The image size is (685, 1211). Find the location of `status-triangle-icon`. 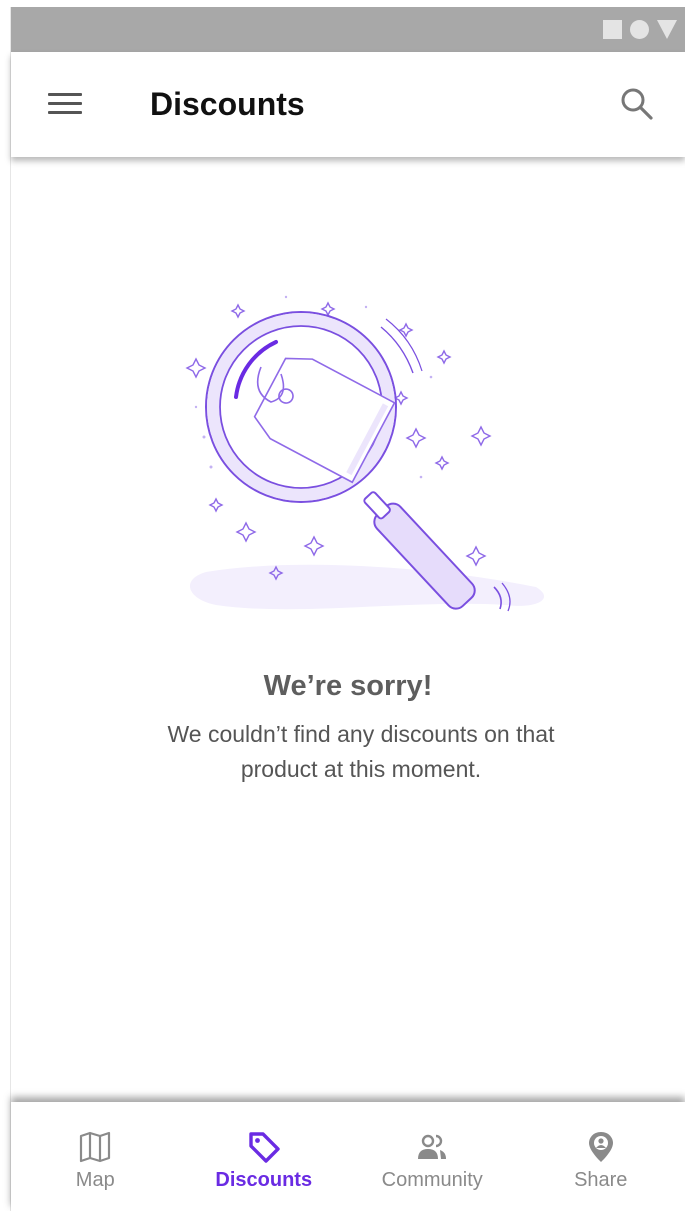

status-triangle-icon is located at coordinates (667, 29).